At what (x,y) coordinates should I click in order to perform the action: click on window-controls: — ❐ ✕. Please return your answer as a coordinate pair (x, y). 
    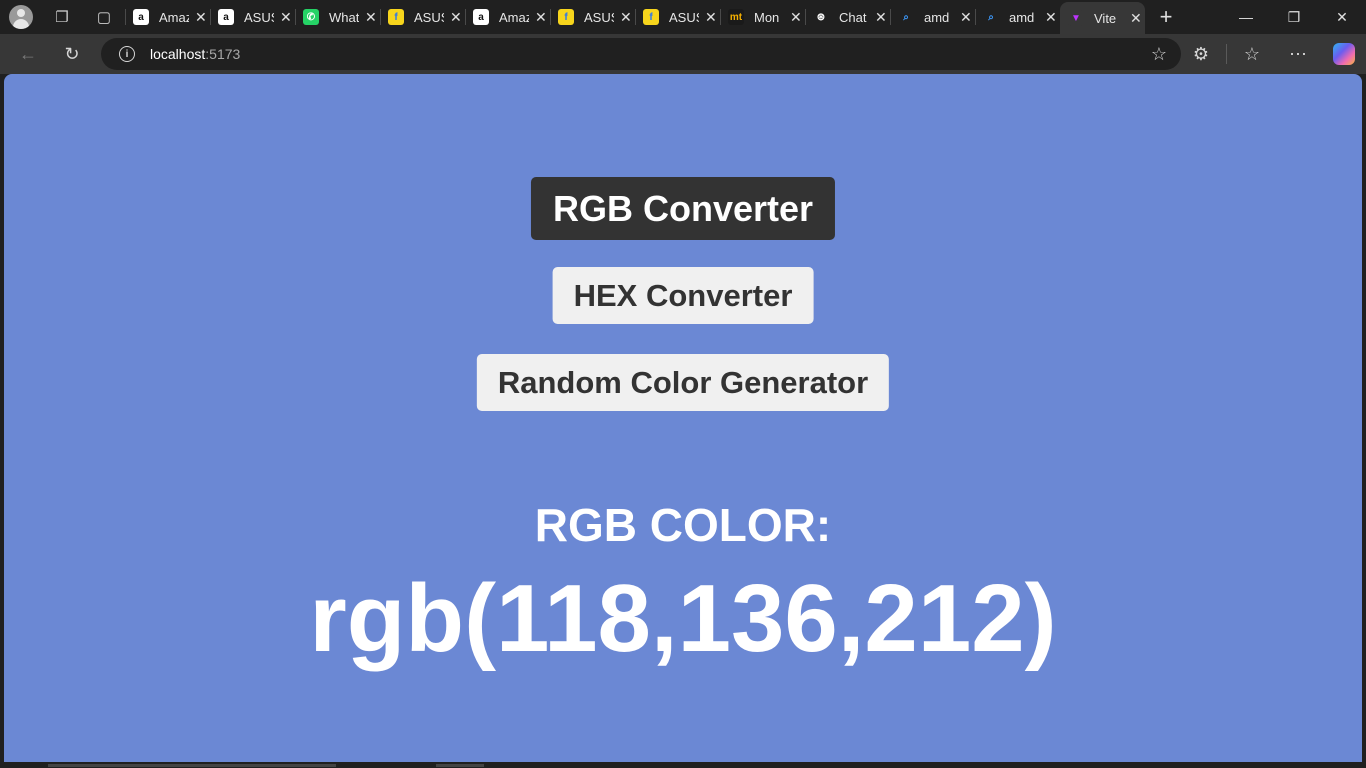
    Looking at the image, I should click on (1294, 17).